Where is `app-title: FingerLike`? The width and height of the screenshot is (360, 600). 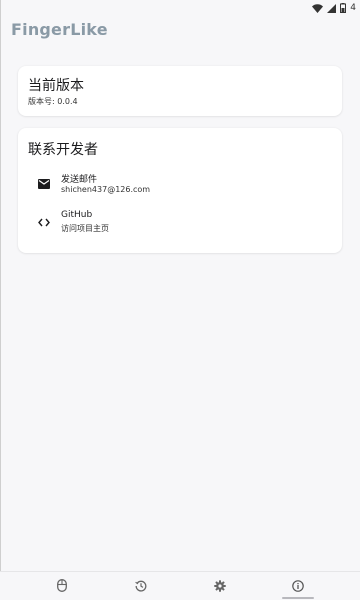
app-title: FingerLike is located at coordinates (59, 29).